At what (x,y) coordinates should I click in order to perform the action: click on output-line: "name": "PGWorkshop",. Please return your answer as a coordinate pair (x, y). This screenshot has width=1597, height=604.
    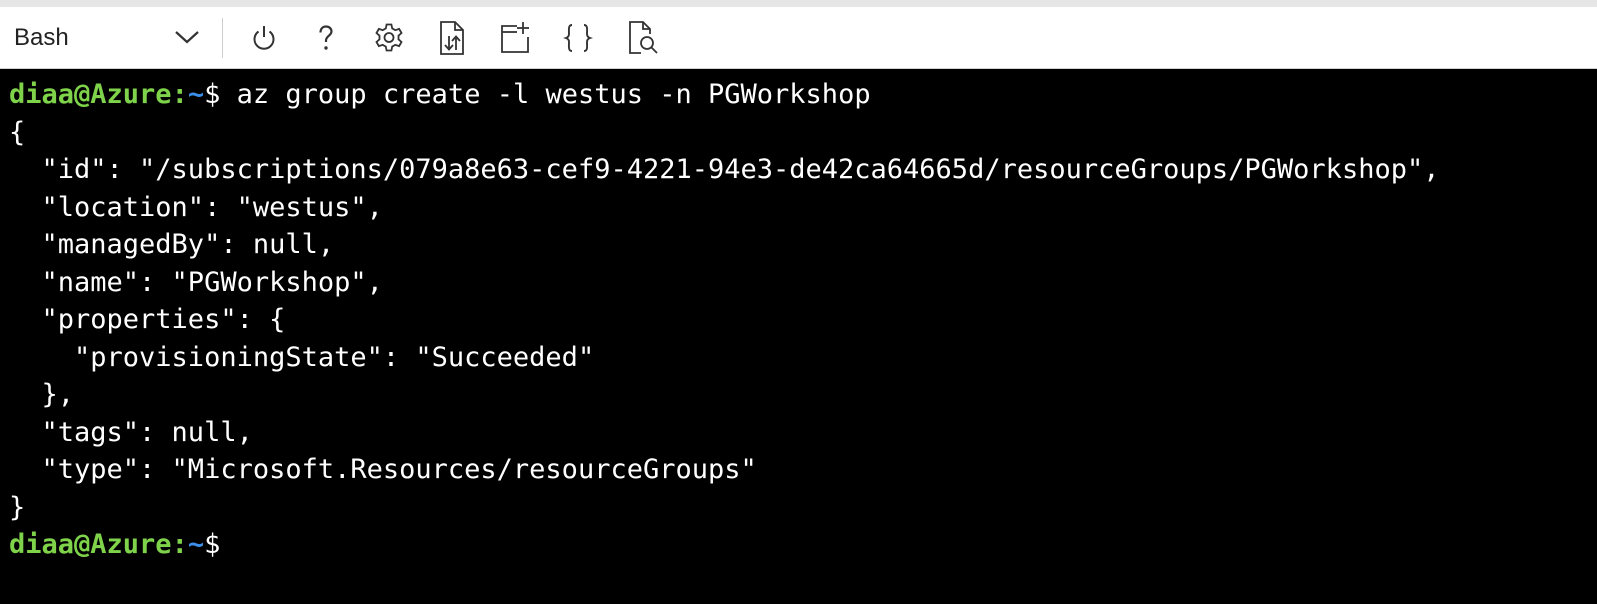
    Looking at the image, I should click on (196, 282).